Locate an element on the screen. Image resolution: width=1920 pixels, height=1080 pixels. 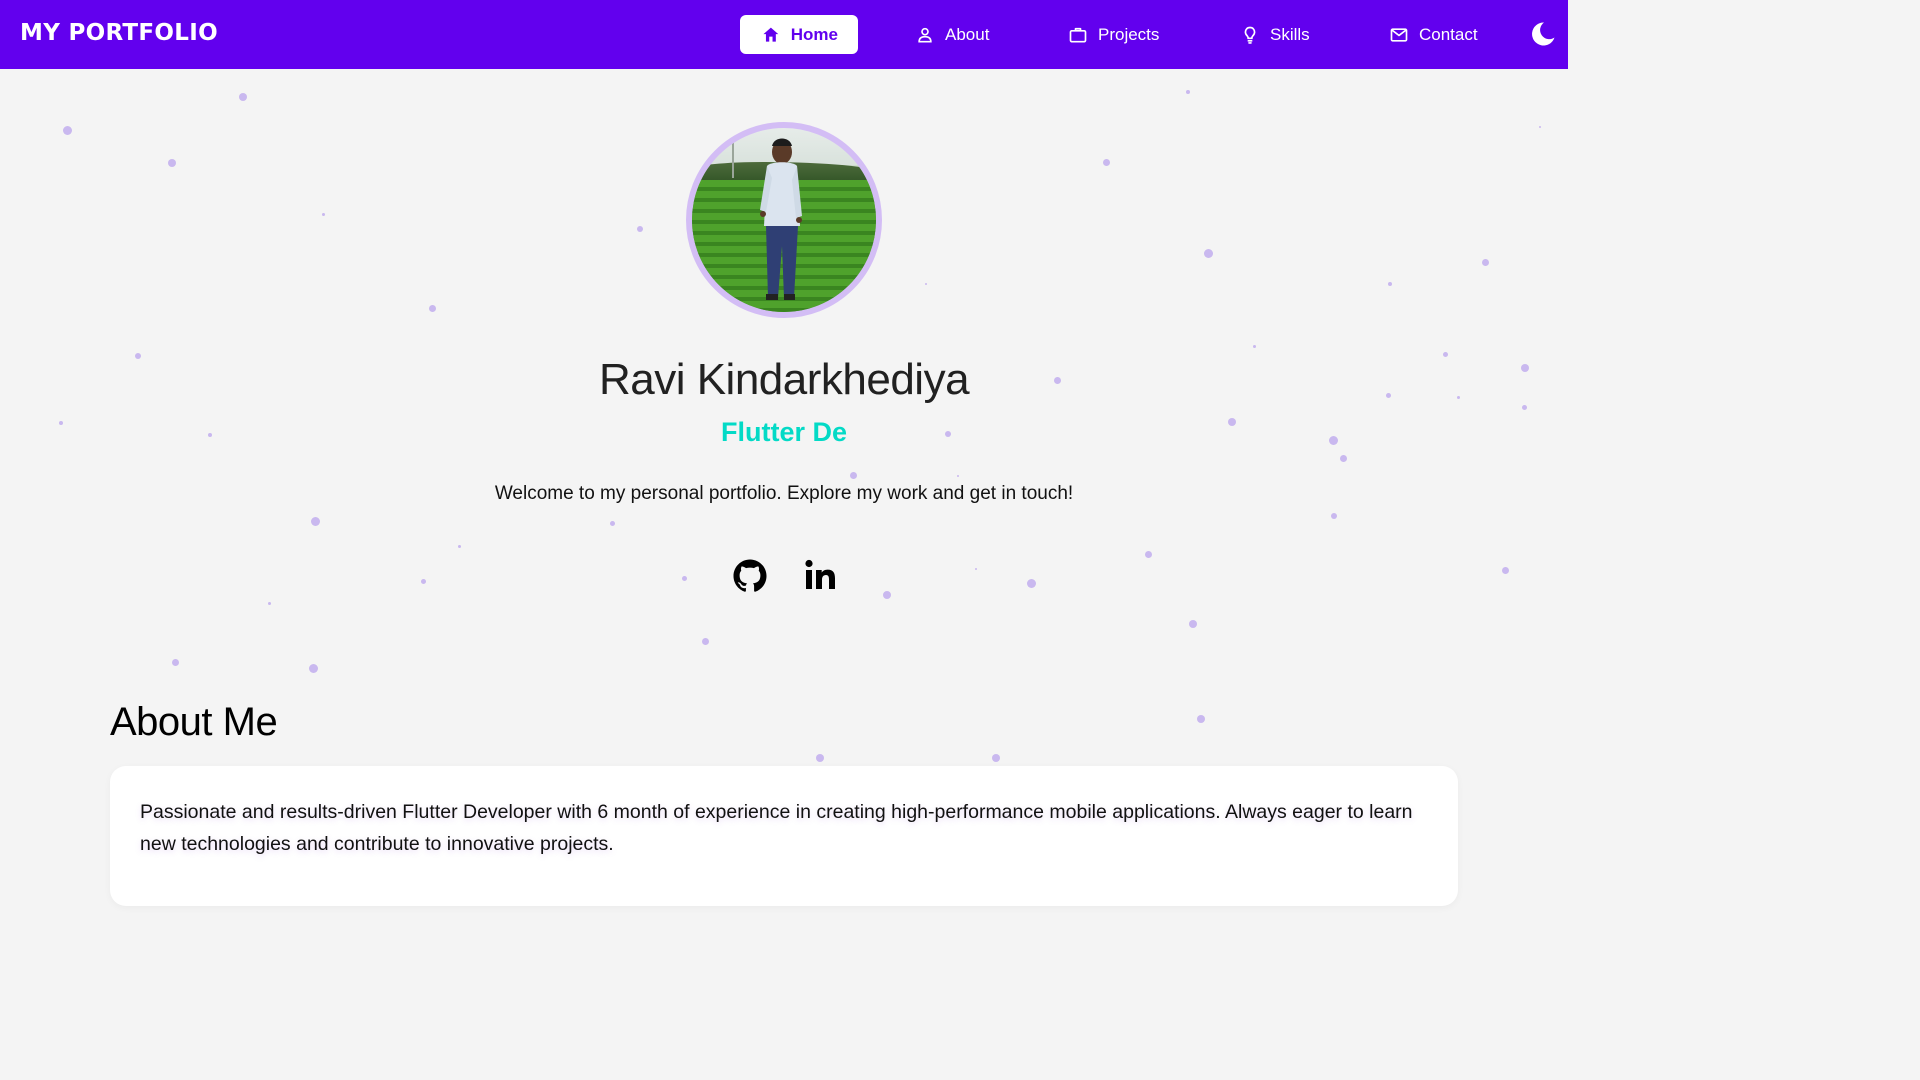
lightbulb-icon is located at coordinates (1250, 35).